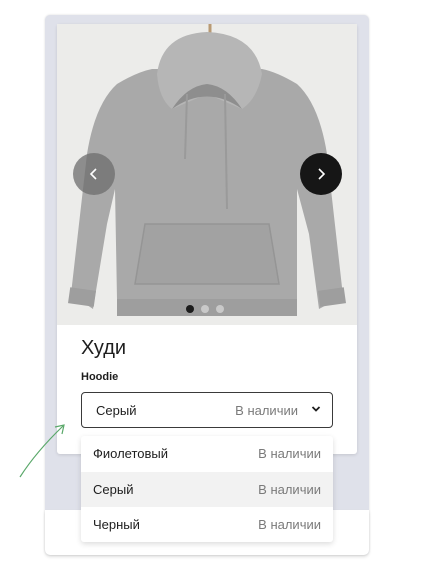 Image resolution: width=431 pixels, height=572 pixels. I want to click on chevron-right-icon, so click(322, 174).